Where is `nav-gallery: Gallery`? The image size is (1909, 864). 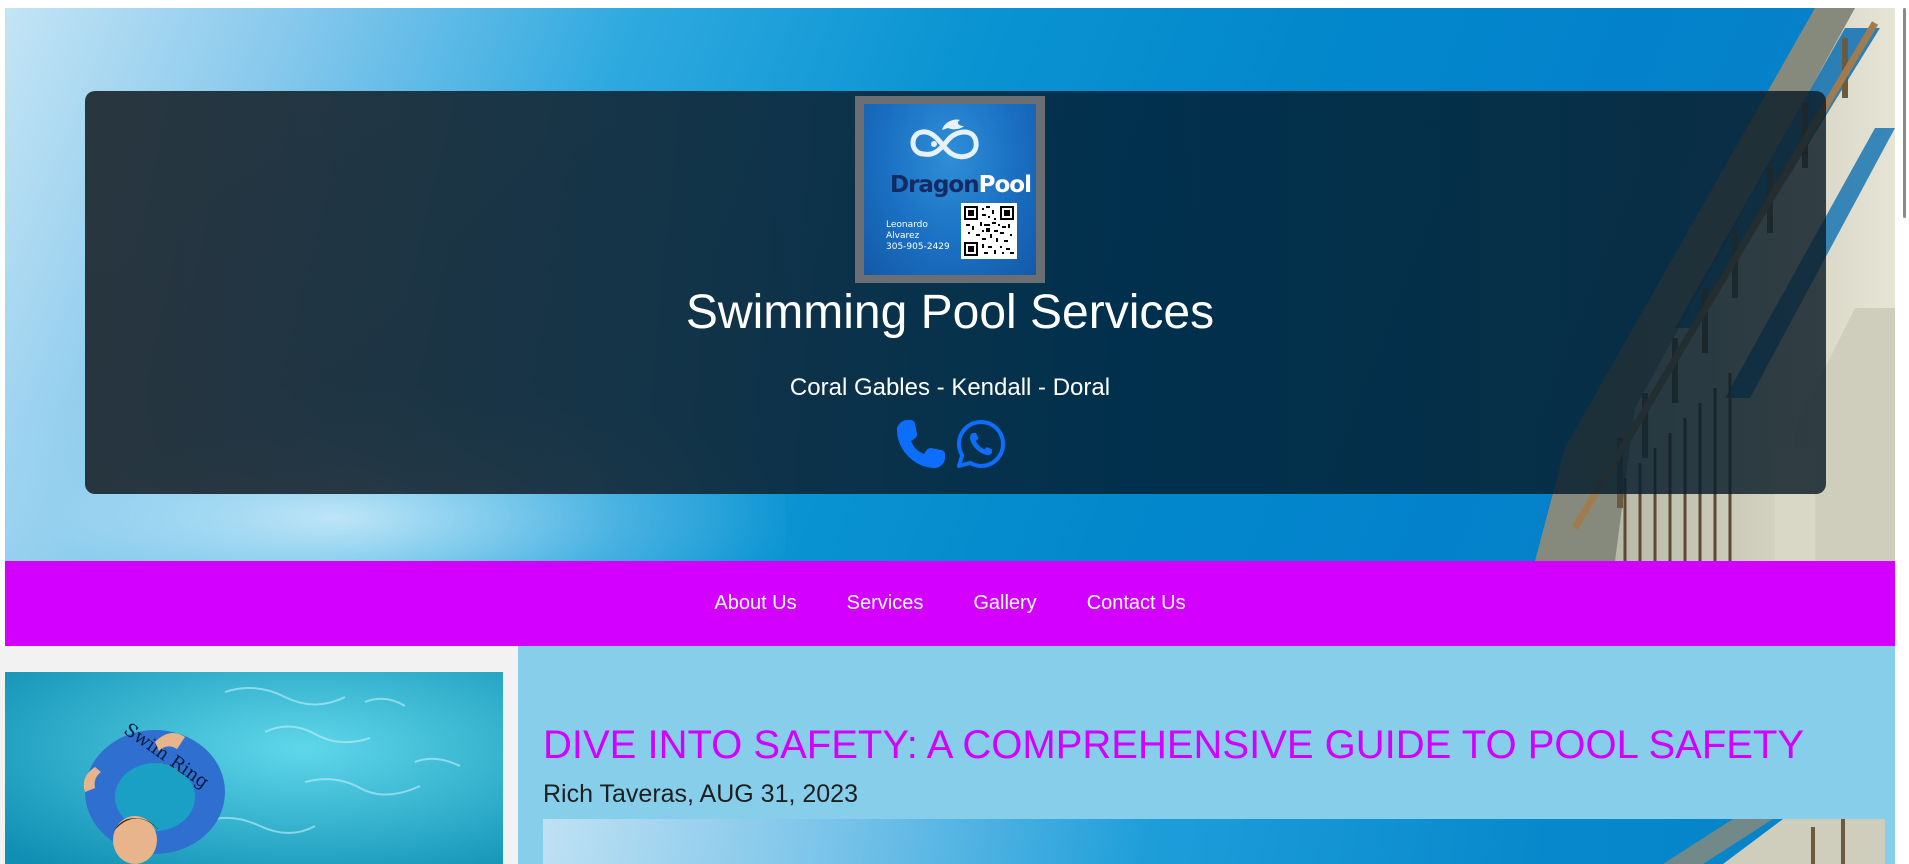
nav-gallery: Gallery is located at coordinates (1004, 603).